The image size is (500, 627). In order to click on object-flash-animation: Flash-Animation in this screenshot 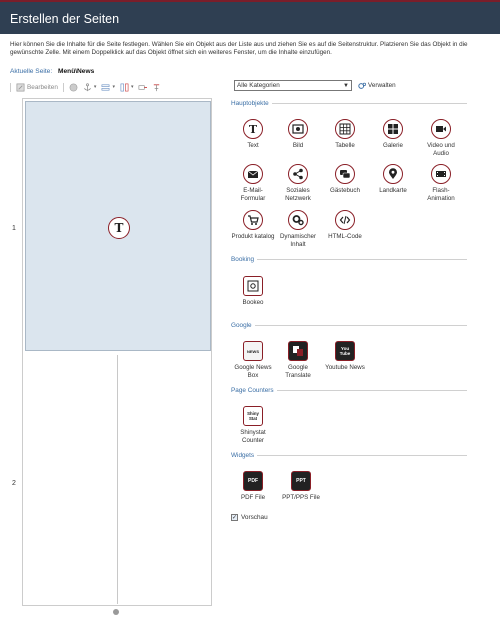, I will do `click(441, 183)`.